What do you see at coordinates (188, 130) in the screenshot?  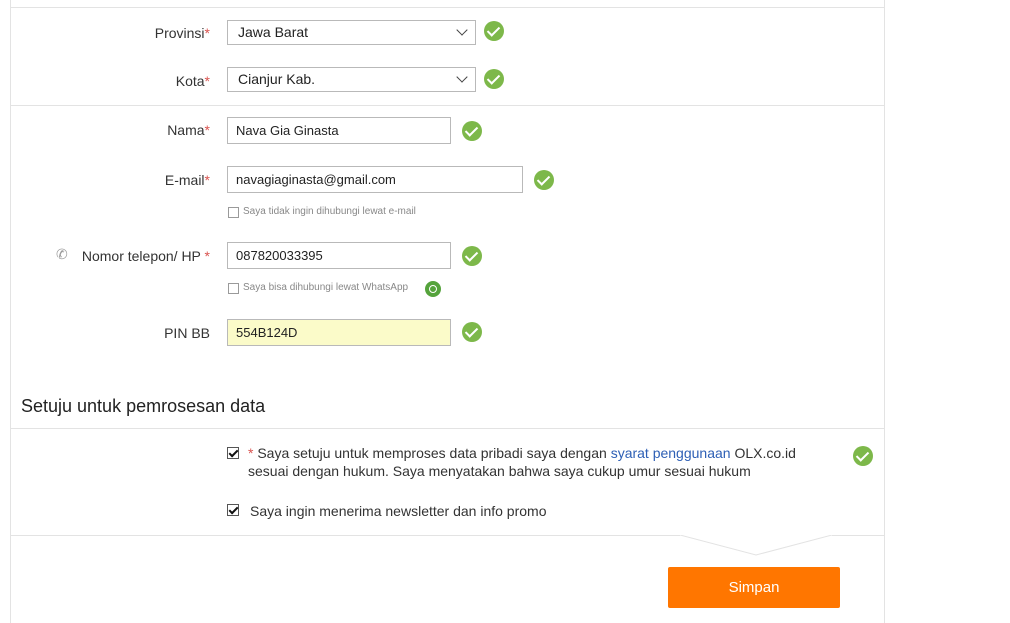 I see `nama-label: Nama*` at bounding box center [188, 130].